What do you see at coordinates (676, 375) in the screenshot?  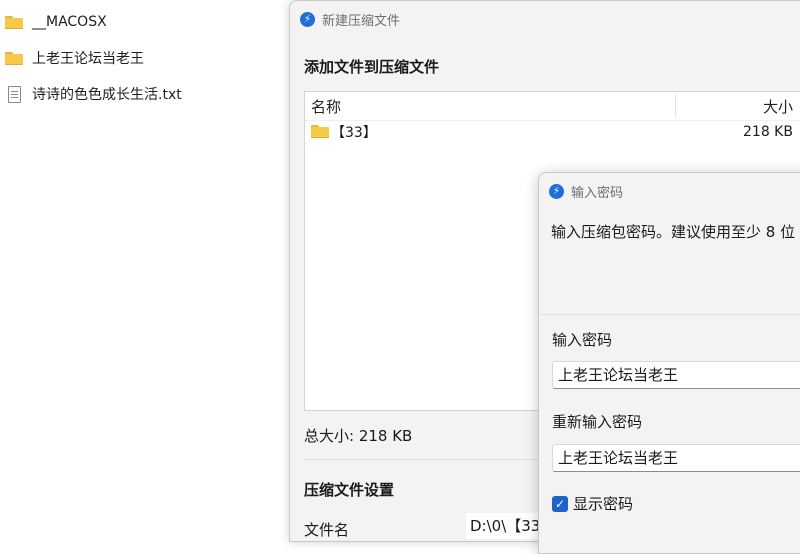 I see `password-input: 上老王论坛当老王` at bounding box center [676, 375].